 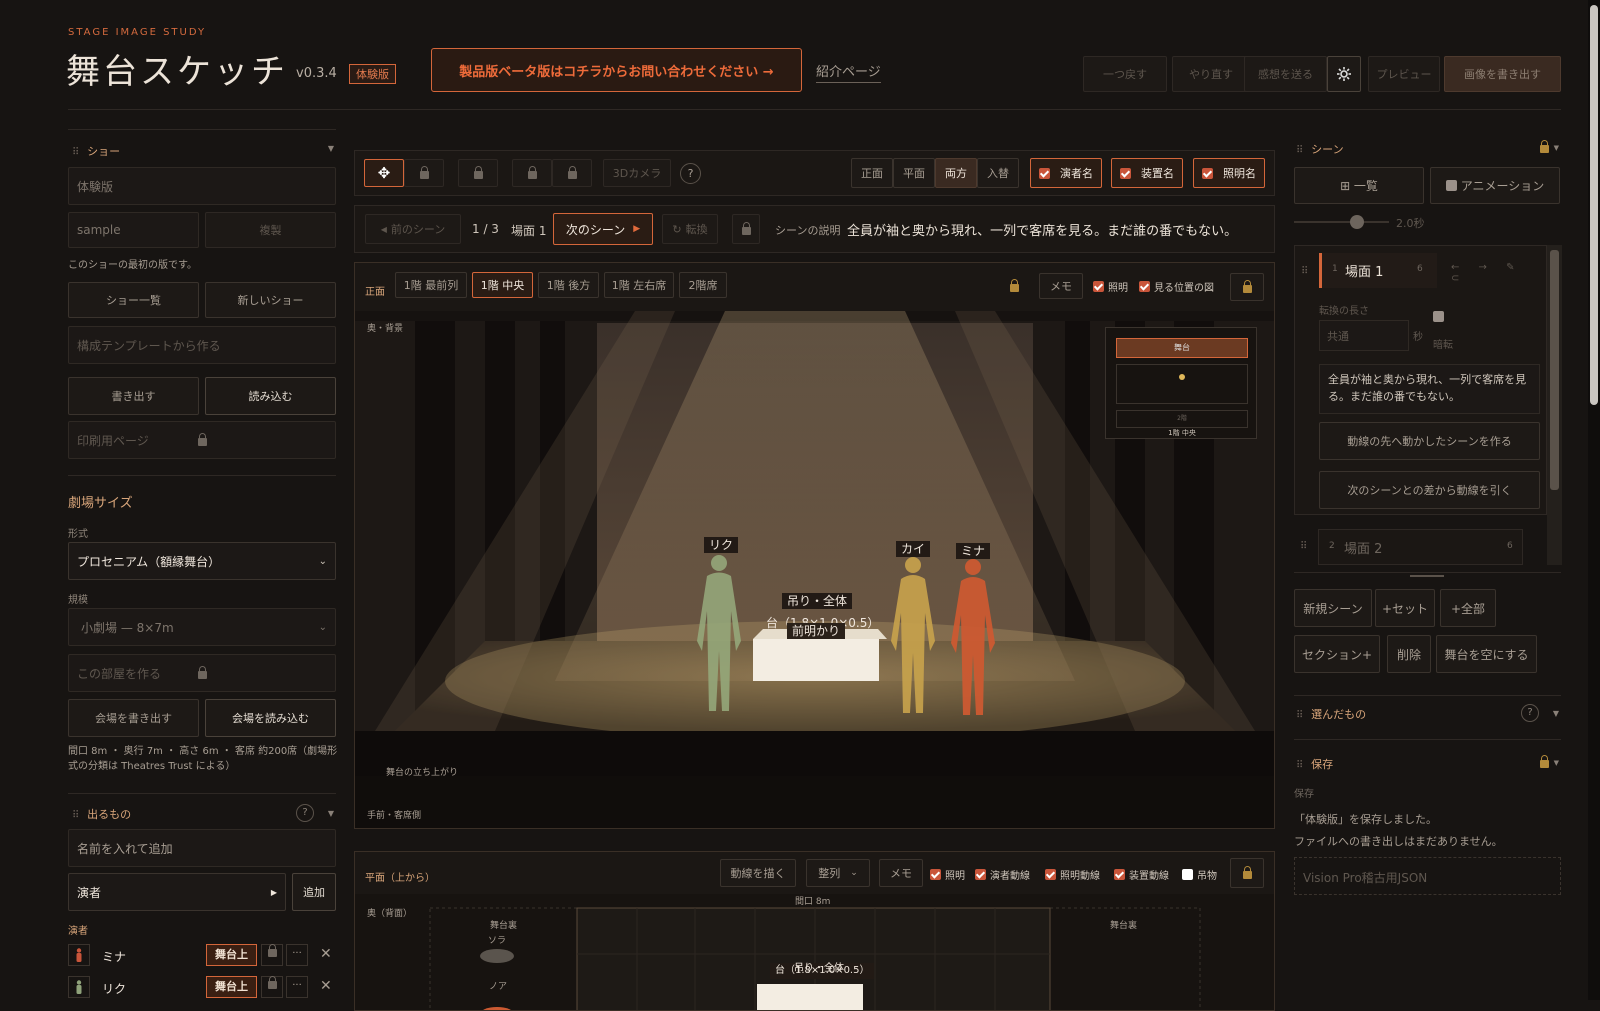 What do you see at coordinates (1427, 876) in the screenshot?
I see `vision-pro-json-button: Vision Pro稽古用JSON` at bounding box center [1427, 876].